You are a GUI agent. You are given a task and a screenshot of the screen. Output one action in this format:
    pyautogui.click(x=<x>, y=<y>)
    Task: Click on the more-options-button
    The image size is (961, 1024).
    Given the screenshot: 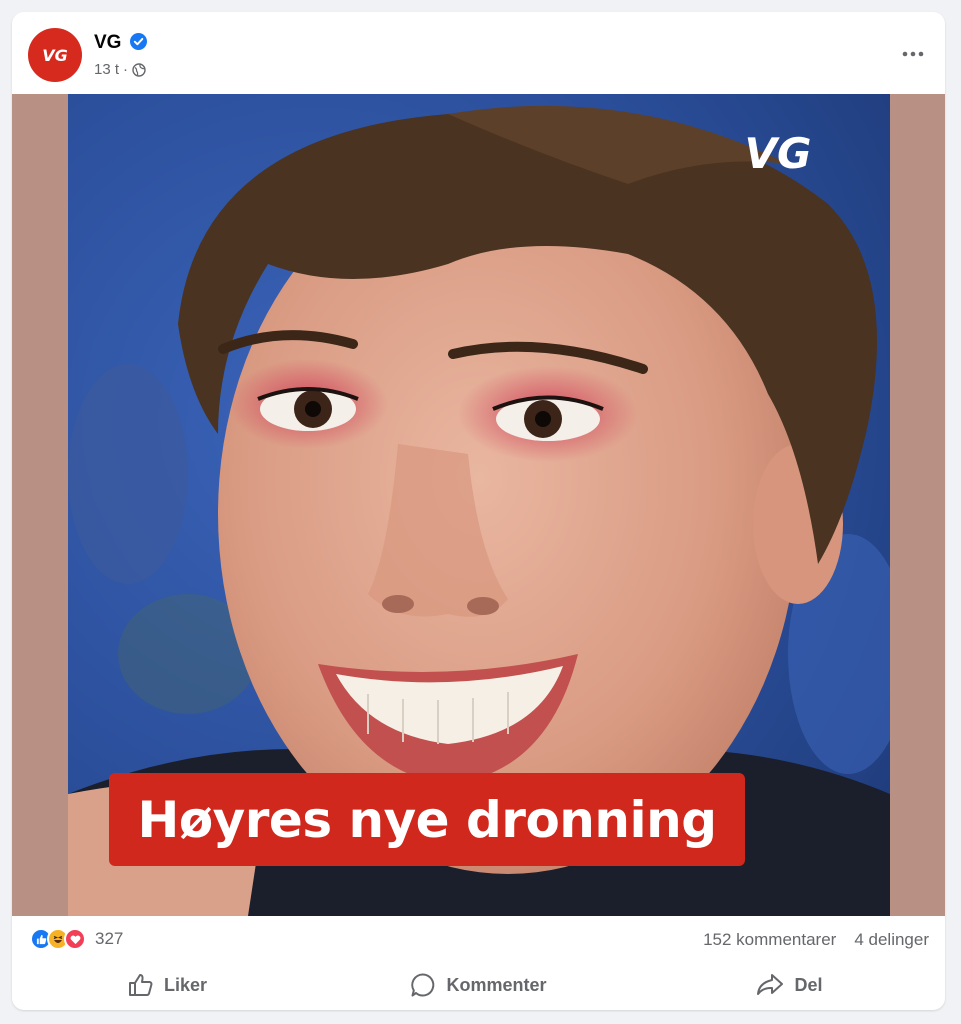 What is the action you would take?
    pyautogui.click(x=913, y=54)
    